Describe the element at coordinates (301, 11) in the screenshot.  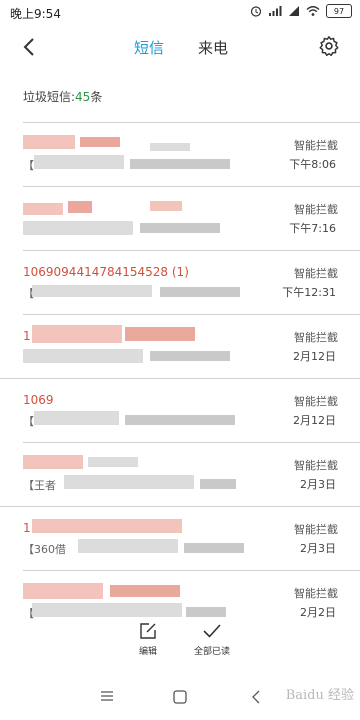
I see `status-icons: 97` at that location.